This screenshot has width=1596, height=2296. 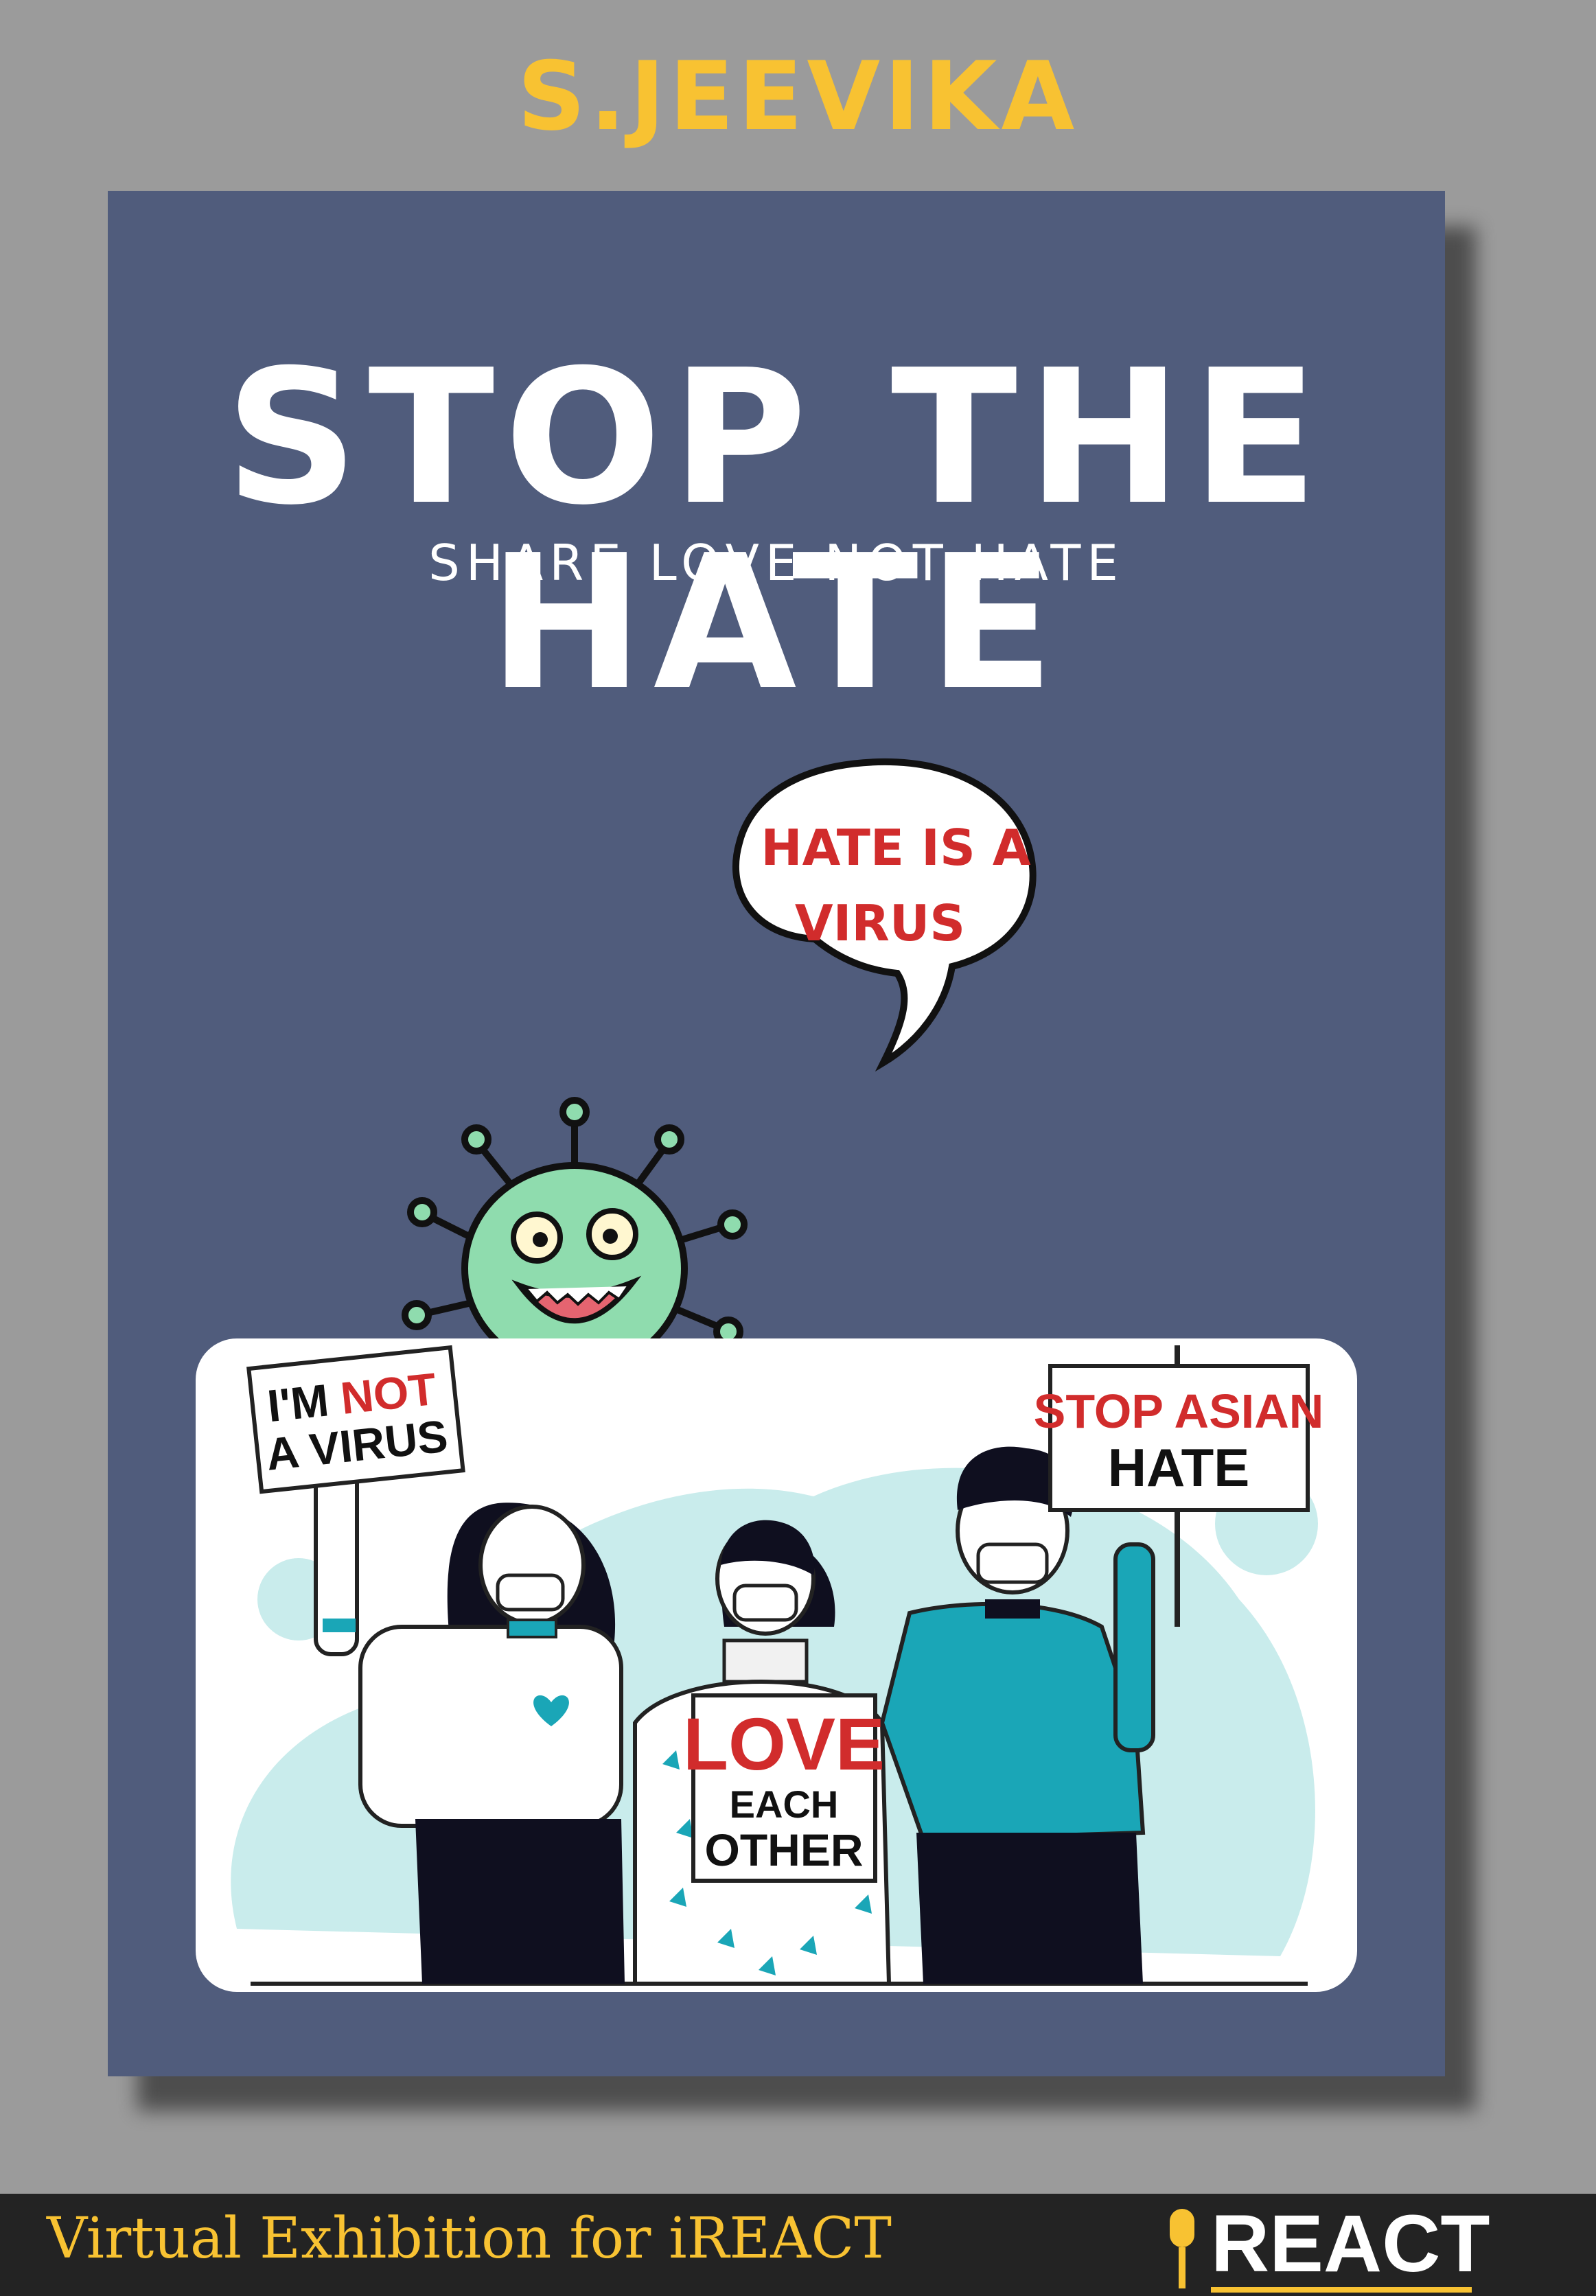 I want to click on sign-left: I'M NOT A VIRUS, so click(x=355, y=1419).